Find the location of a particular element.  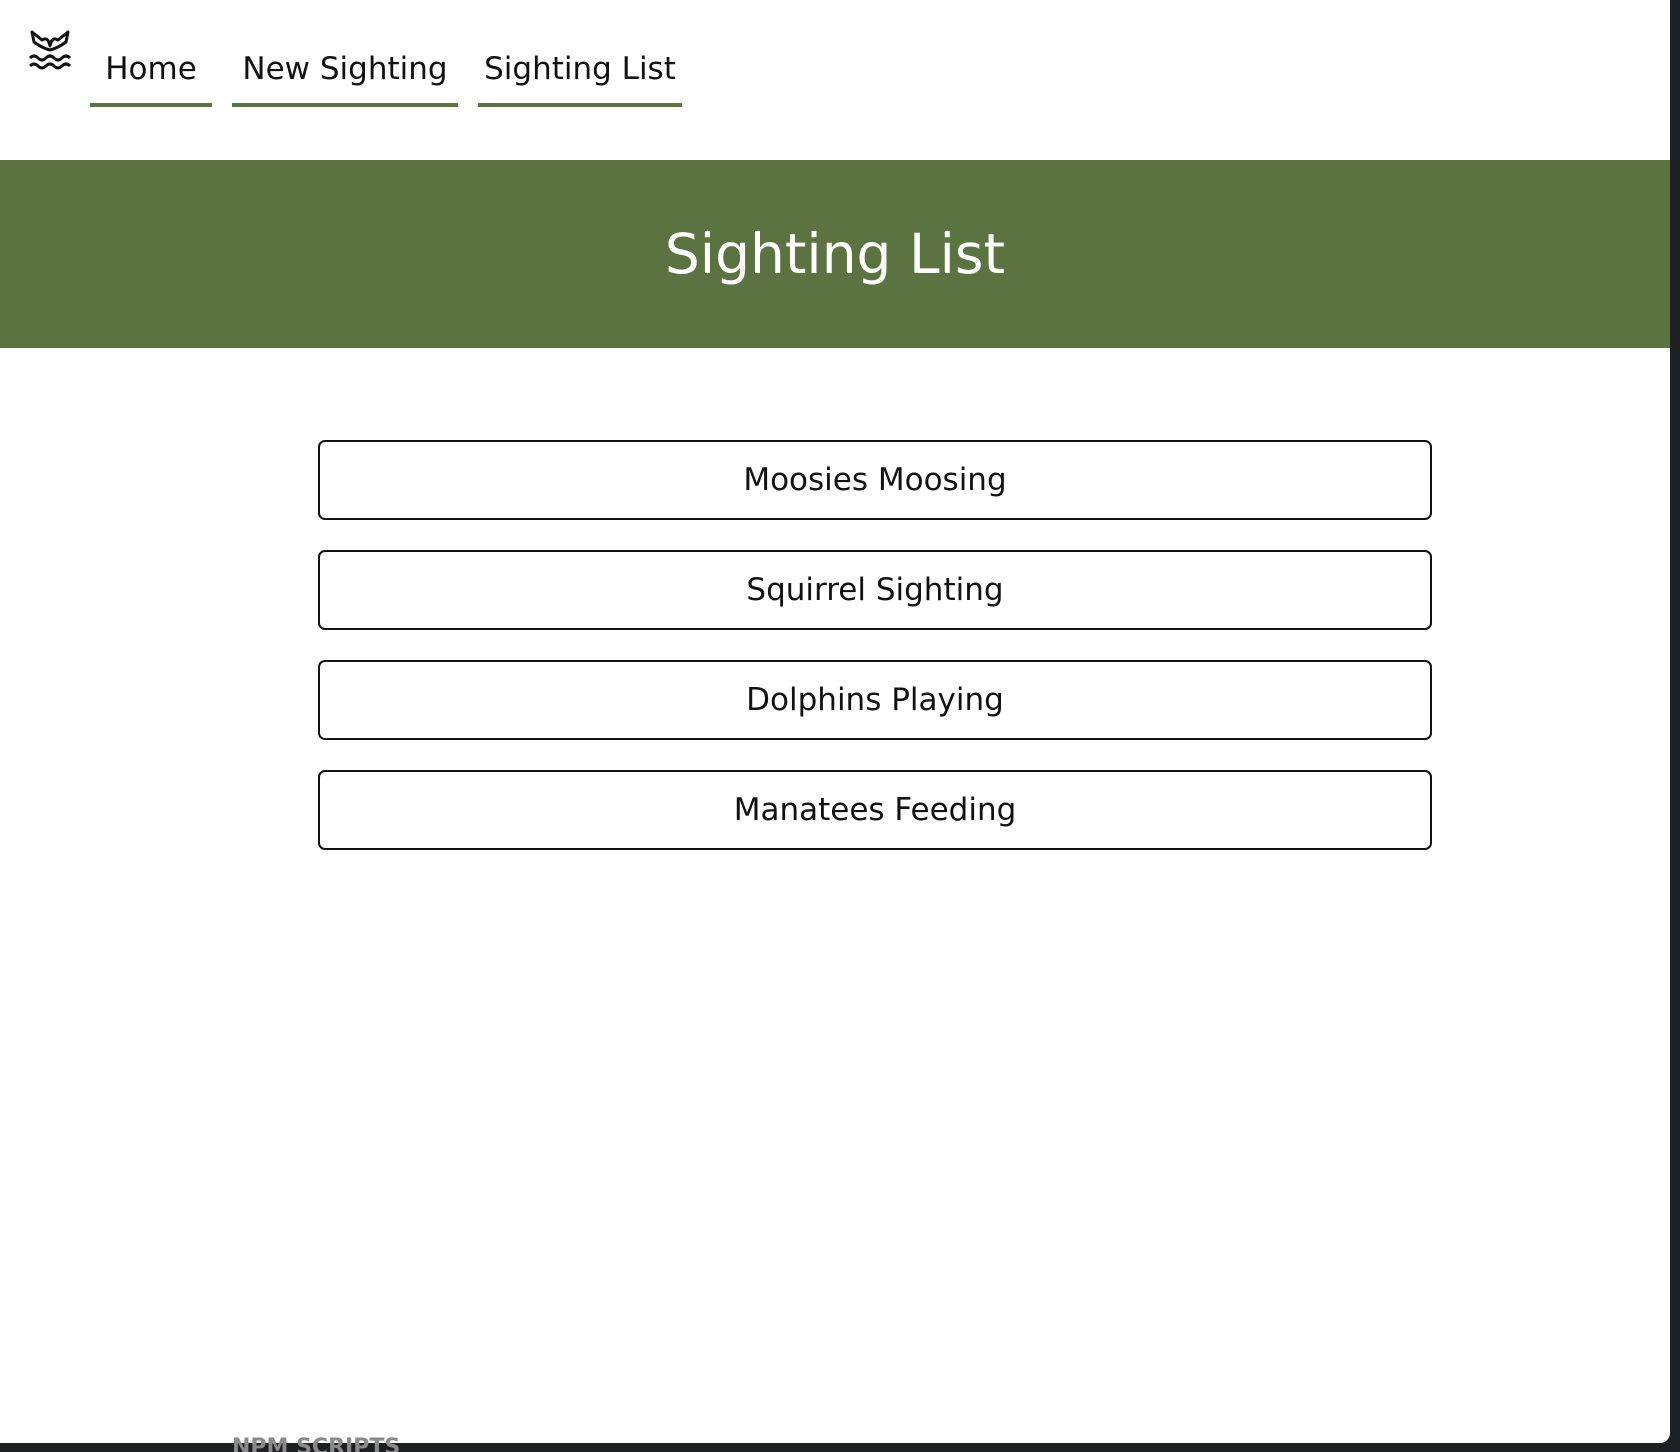

sighting-item-button: Dolphins Playing is located at coordinates (875, 700).